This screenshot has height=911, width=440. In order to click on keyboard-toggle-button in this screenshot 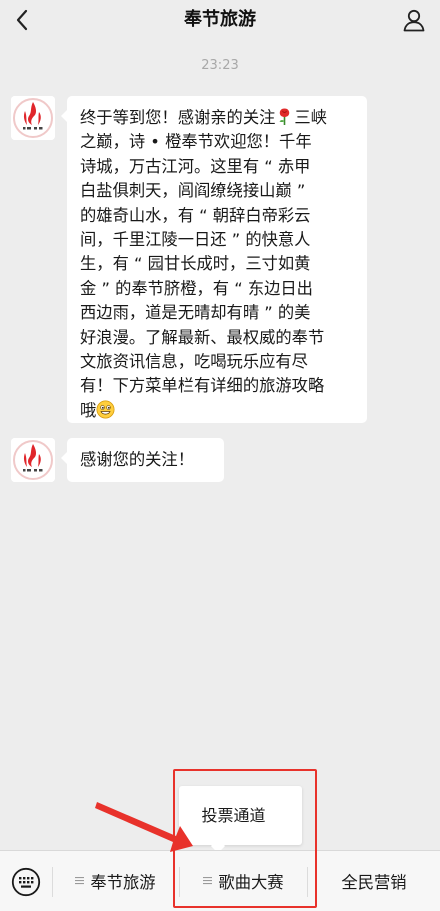, I will do `click(26, 882)`.